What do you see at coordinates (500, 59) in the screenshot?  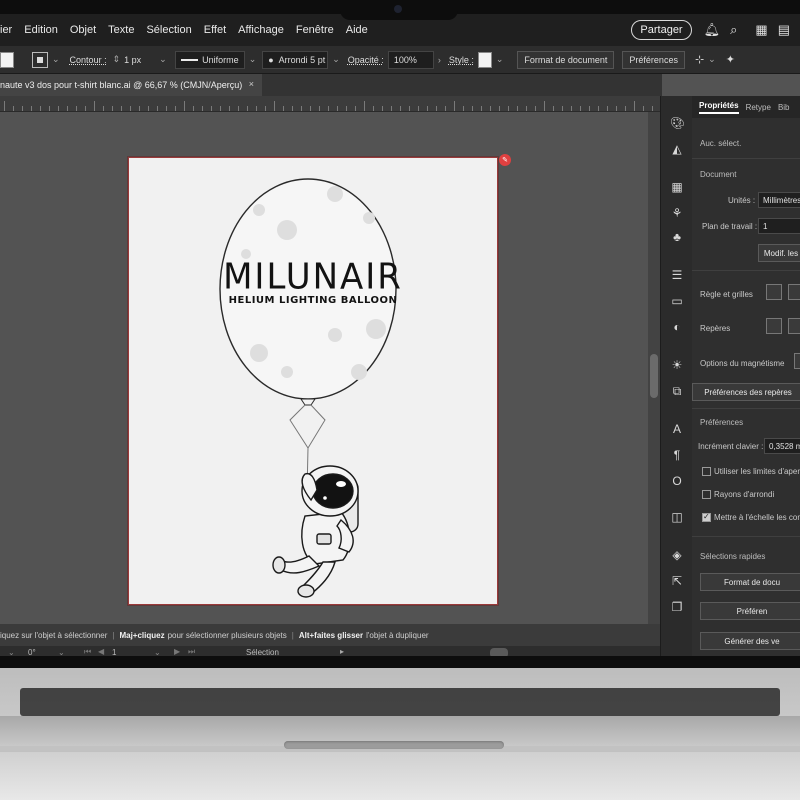 I see `style-dropdown-icon: ⌄` at bounding box center [500, 59].